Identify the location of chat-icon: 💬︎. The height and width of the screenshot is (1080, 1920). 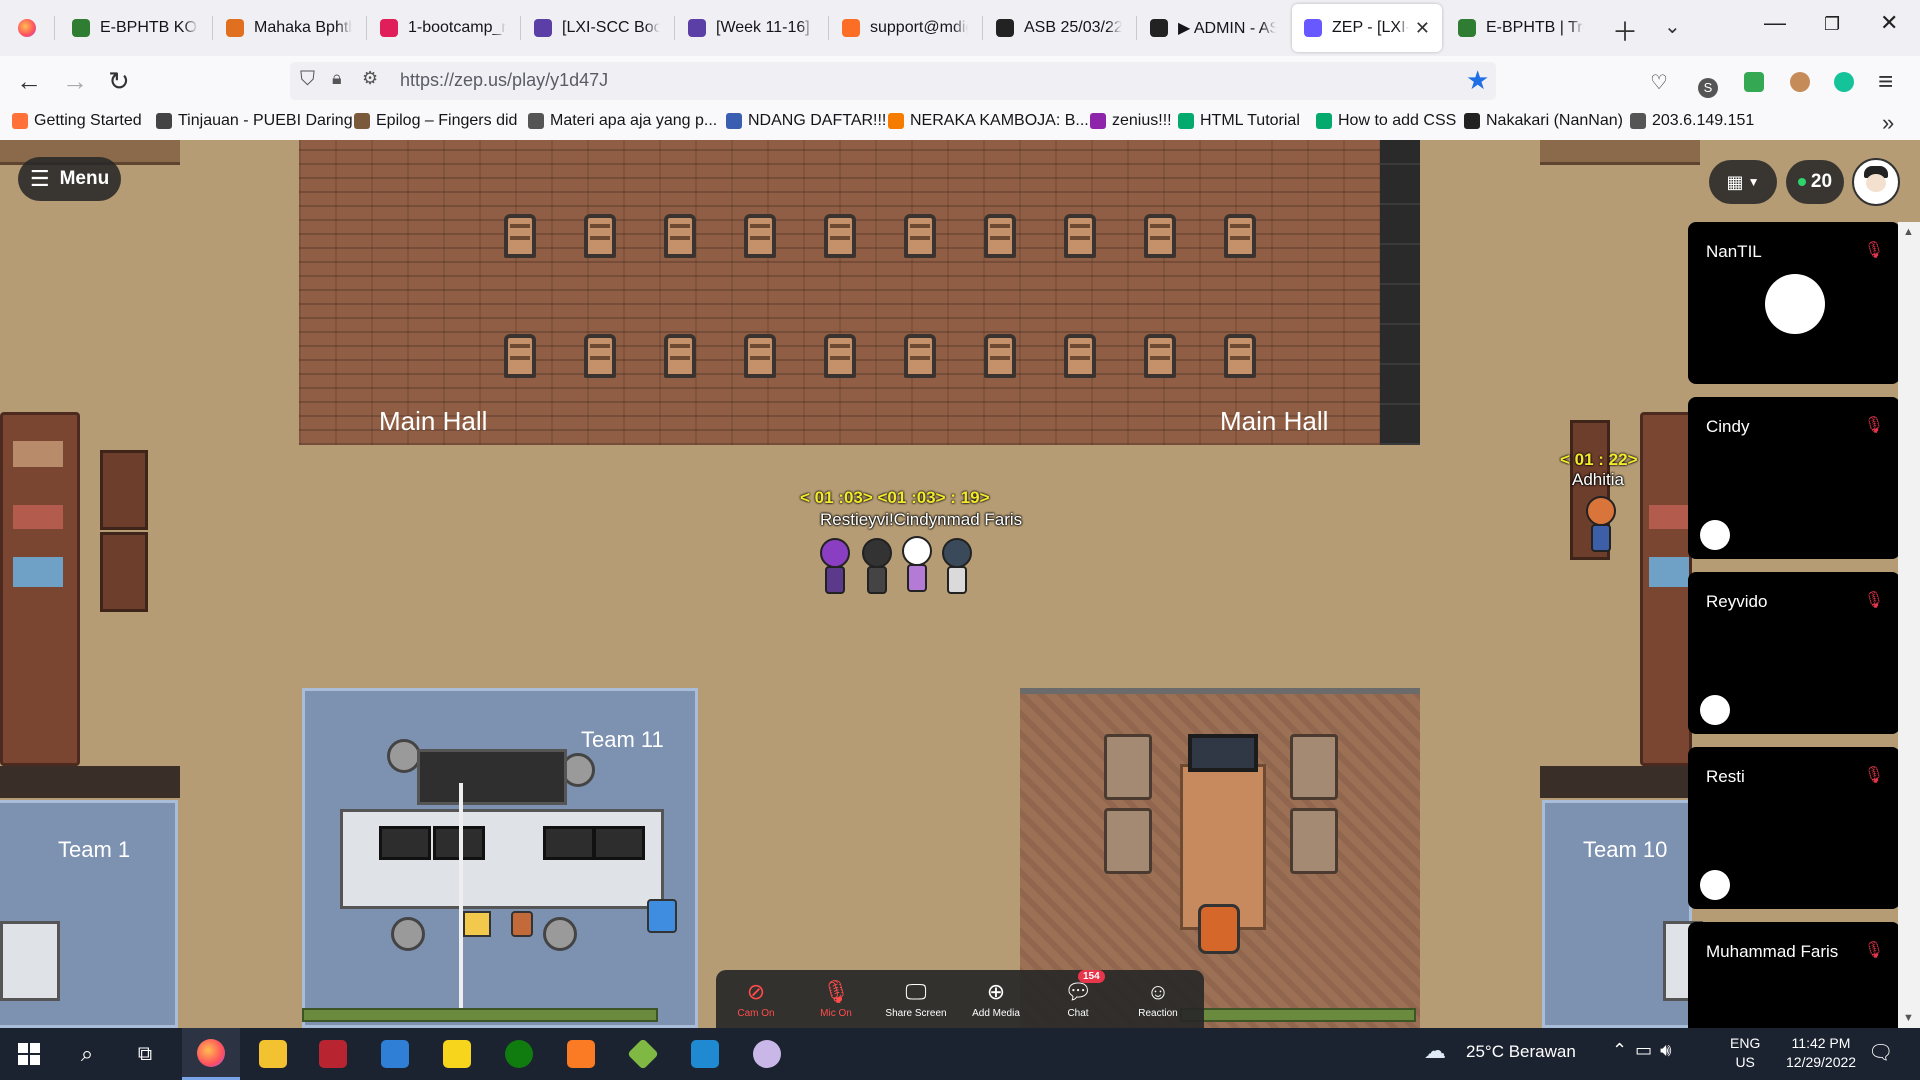
(1078, 991).